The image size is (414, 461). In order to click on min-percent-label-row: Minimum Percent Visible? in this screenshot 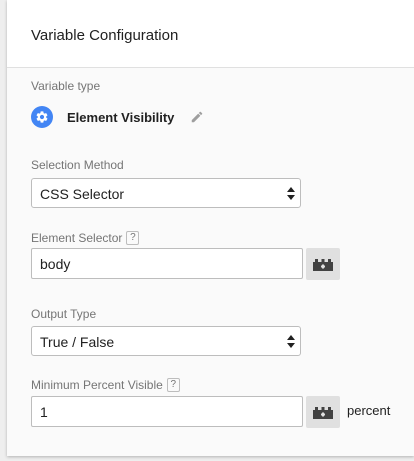, I will do `click(105, 385)`.